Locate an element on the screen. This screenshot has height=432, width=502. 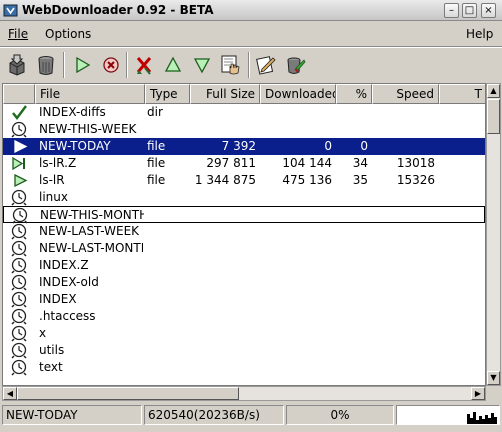
table-row: .htaccess is located at coordinates (244, 316).